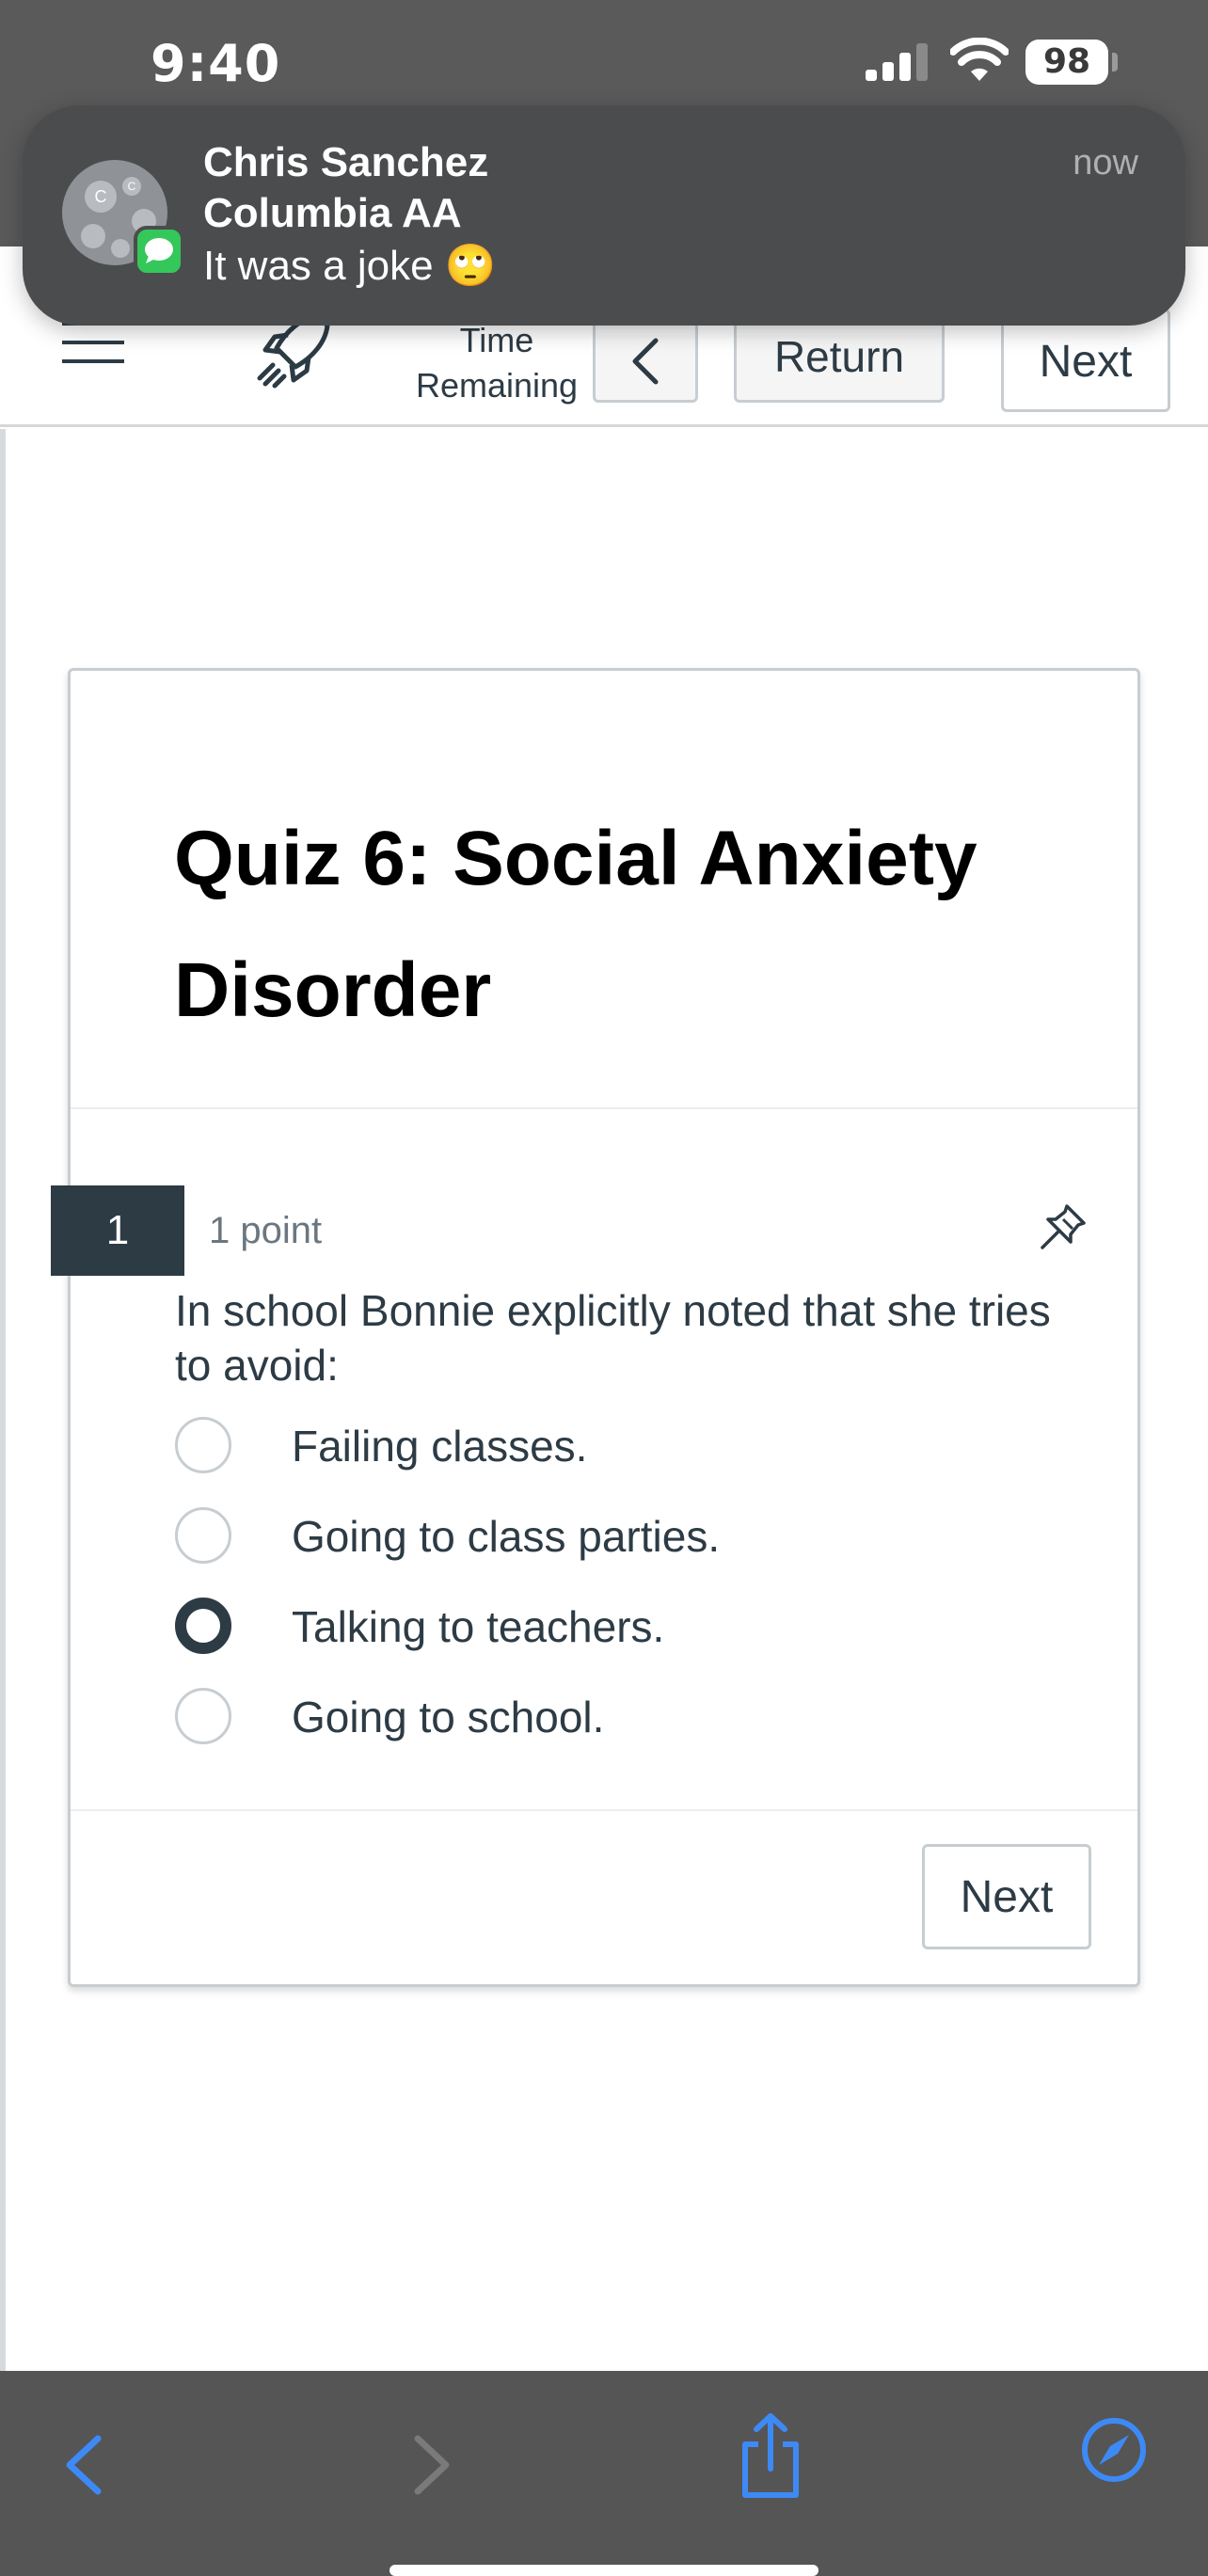  What do you see at coordinates (506, 1536) in the screenshot?
I see `answer-option-label: Going to class parties.` at bounding box center [506, 1536].